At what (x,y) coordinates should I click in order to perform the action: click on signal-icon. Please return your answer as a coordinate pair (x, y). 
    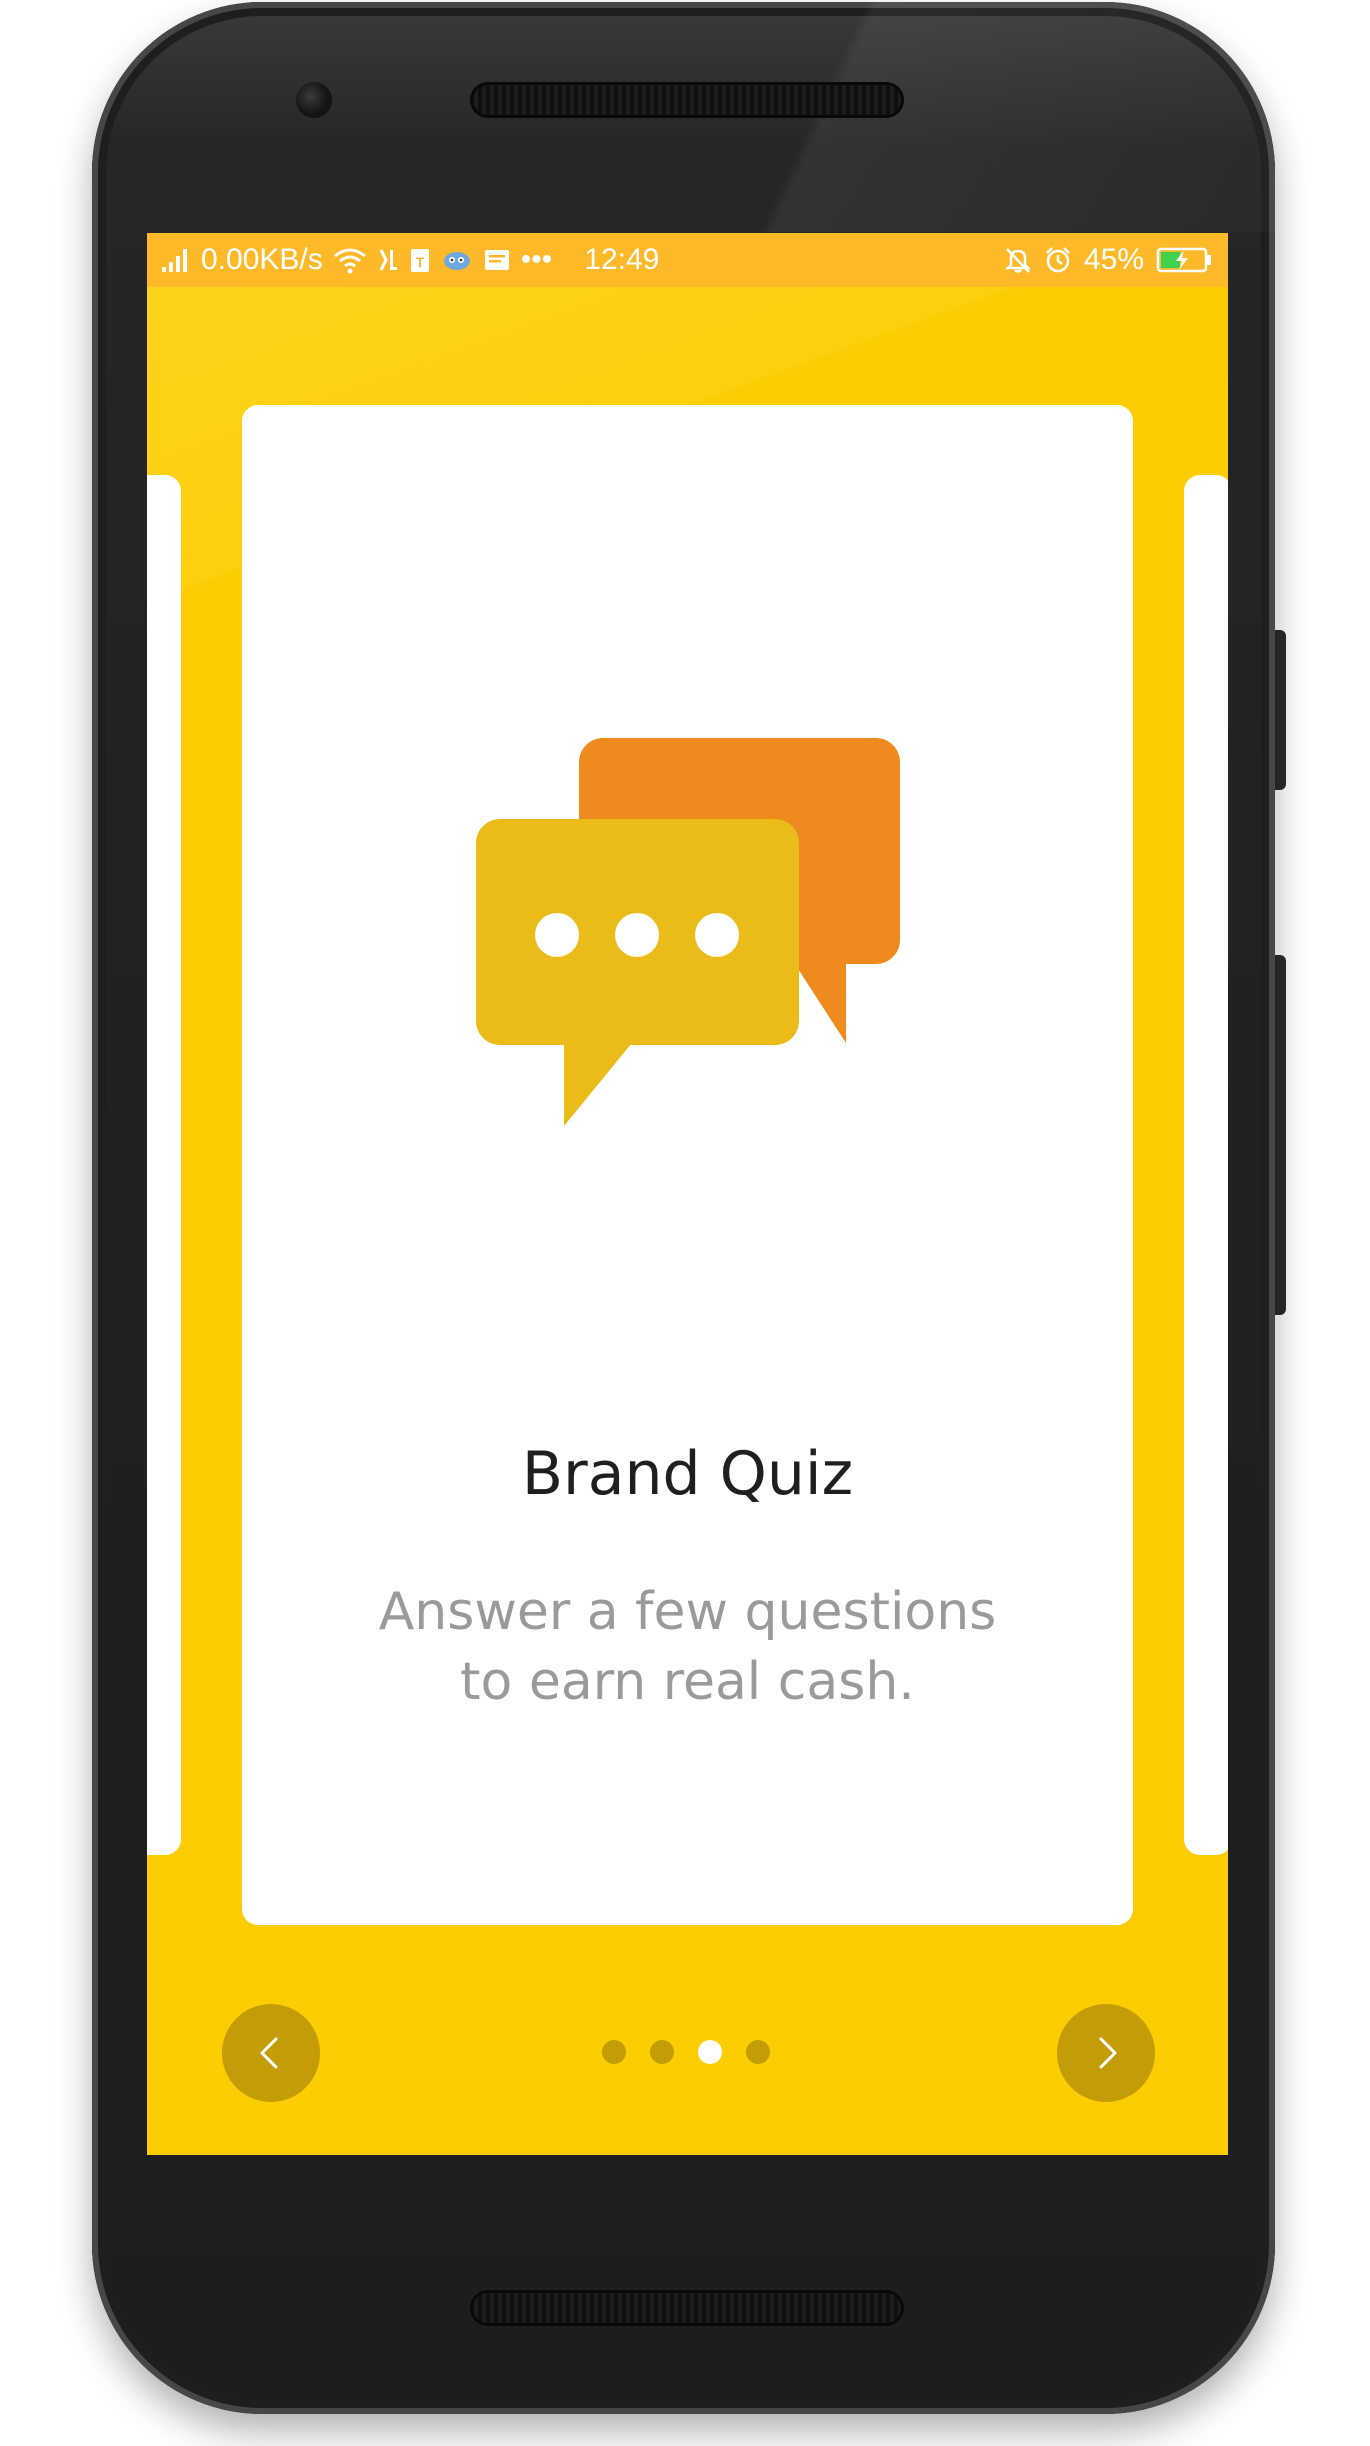
    Looking at the image, I should click on (176, 260).